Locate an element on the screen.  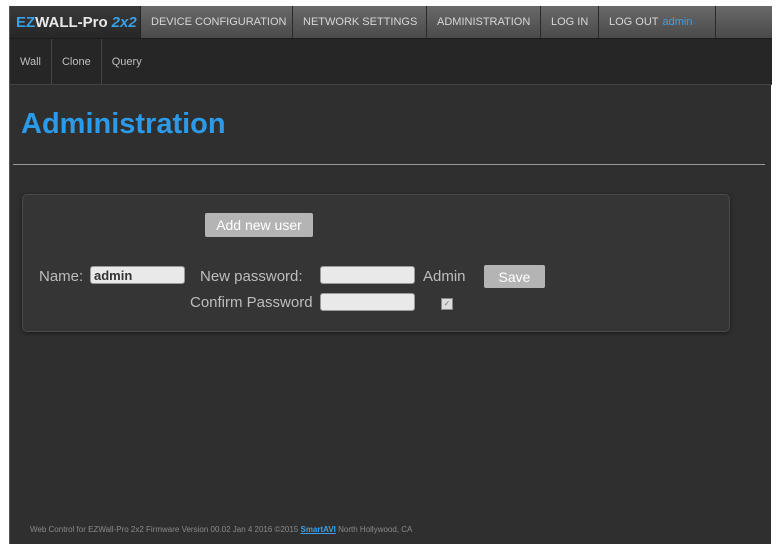
subnav-wall: Wall is located at coordinates (31, 61).